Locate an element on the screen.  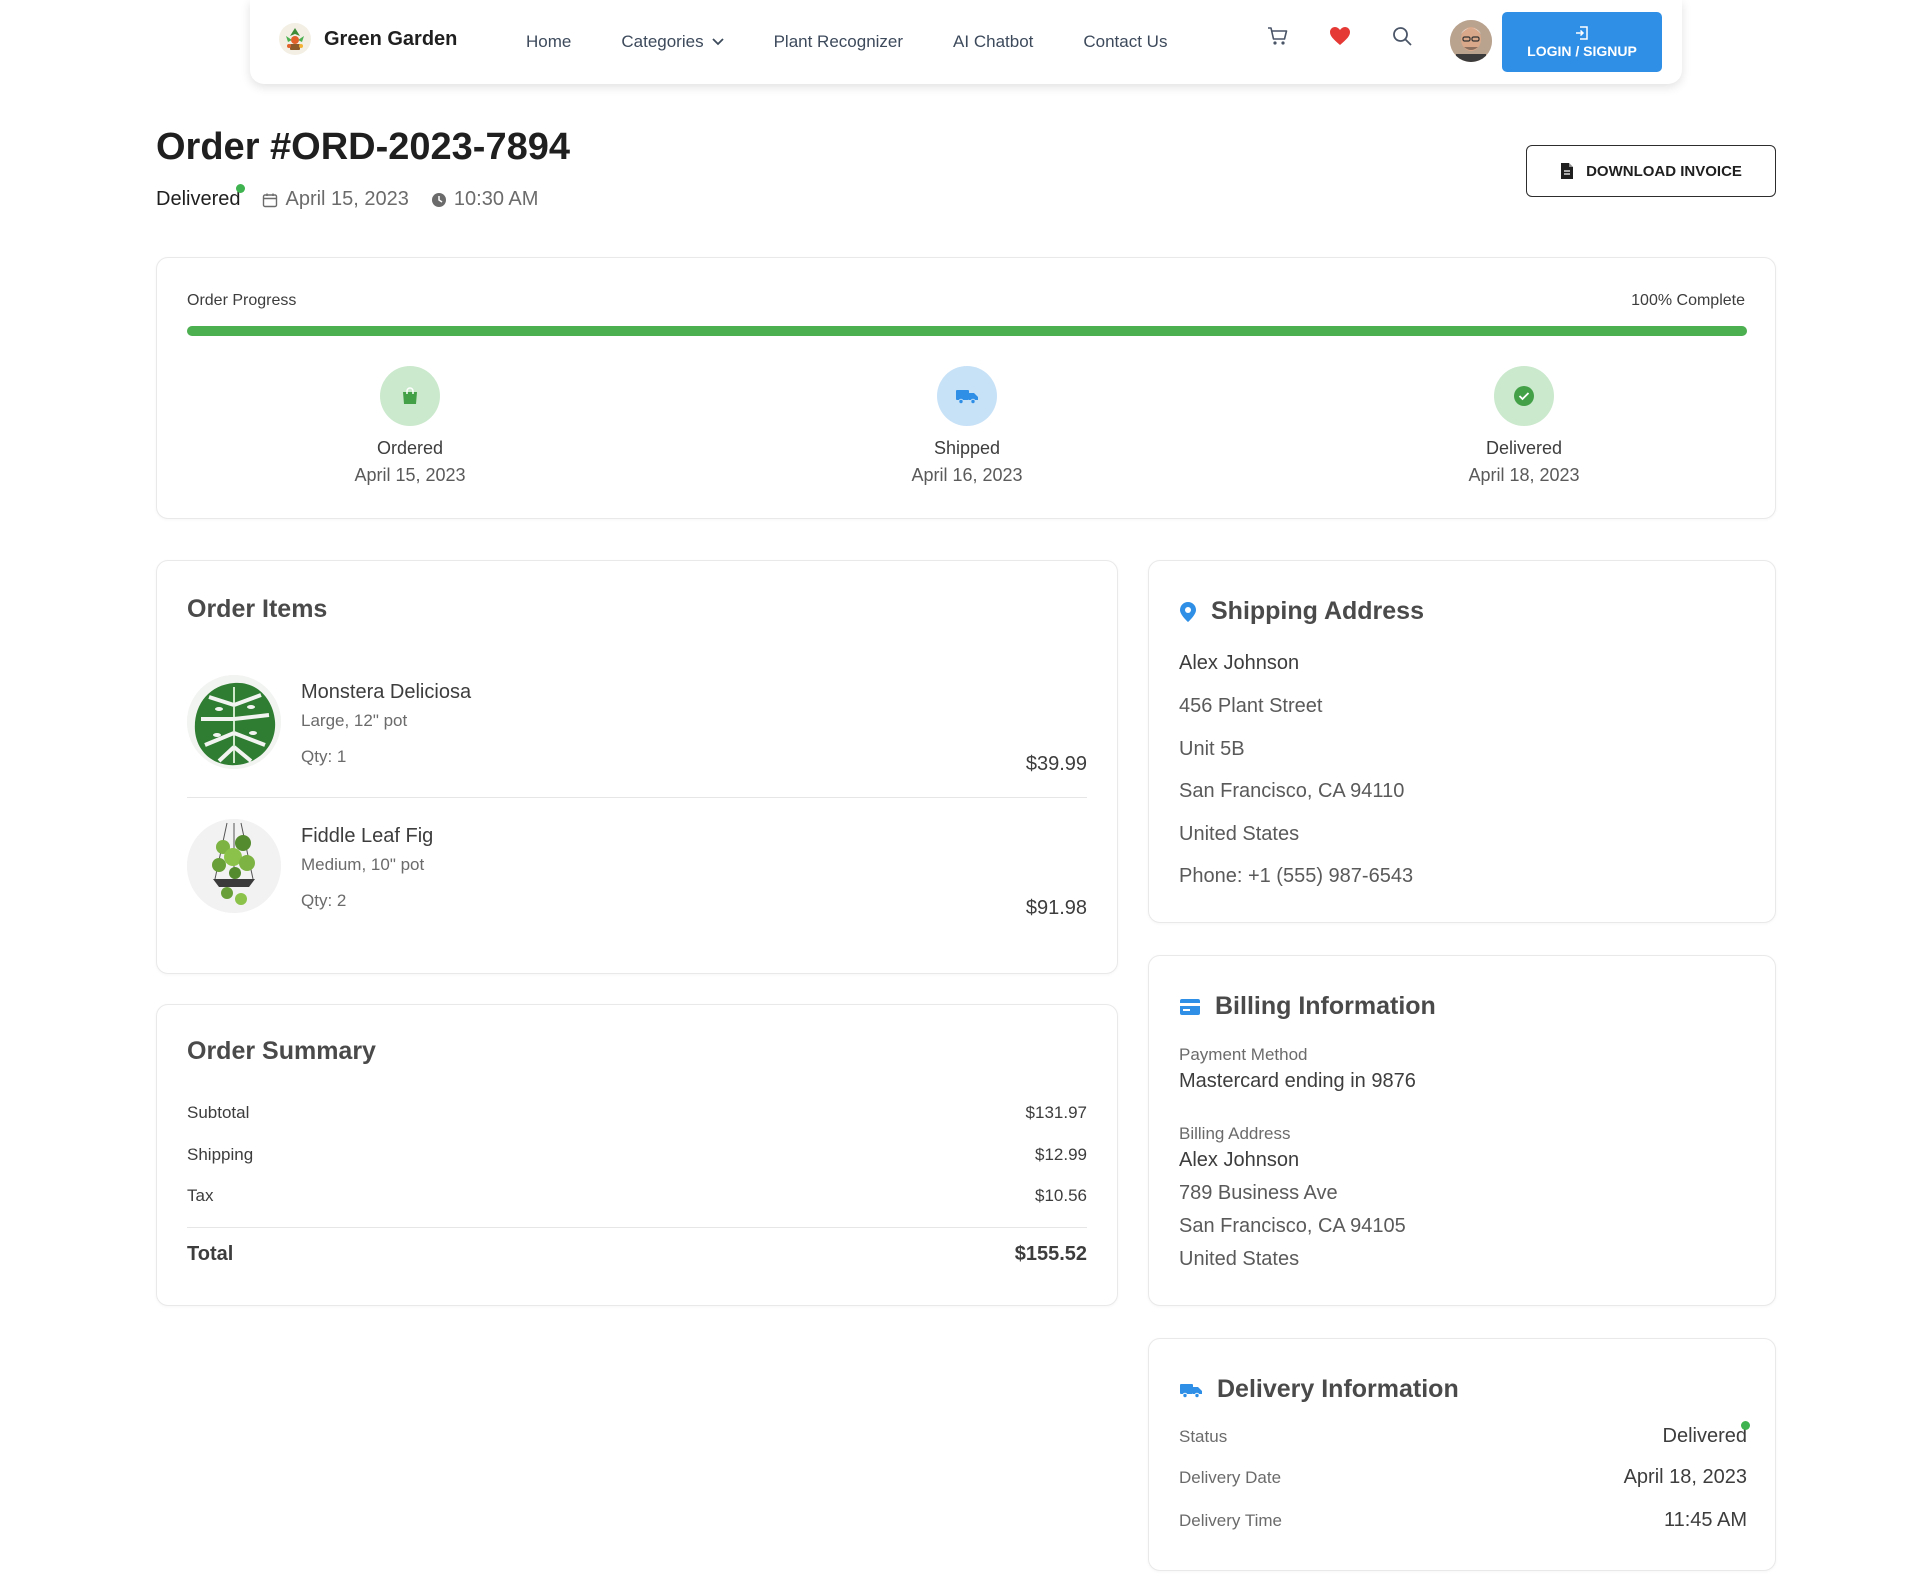
billing-header: Billing Information is located at coordinates (1307, 1006).